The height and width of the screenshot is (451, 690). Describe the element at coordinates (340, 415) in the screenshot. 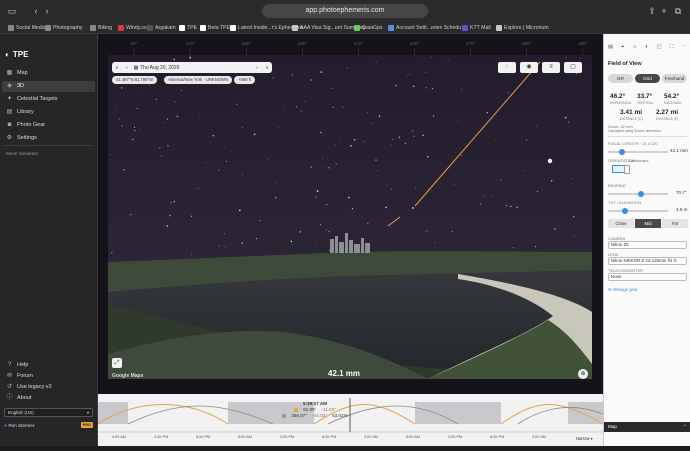

I see `timeline-illumination: 53.01%` at that location.